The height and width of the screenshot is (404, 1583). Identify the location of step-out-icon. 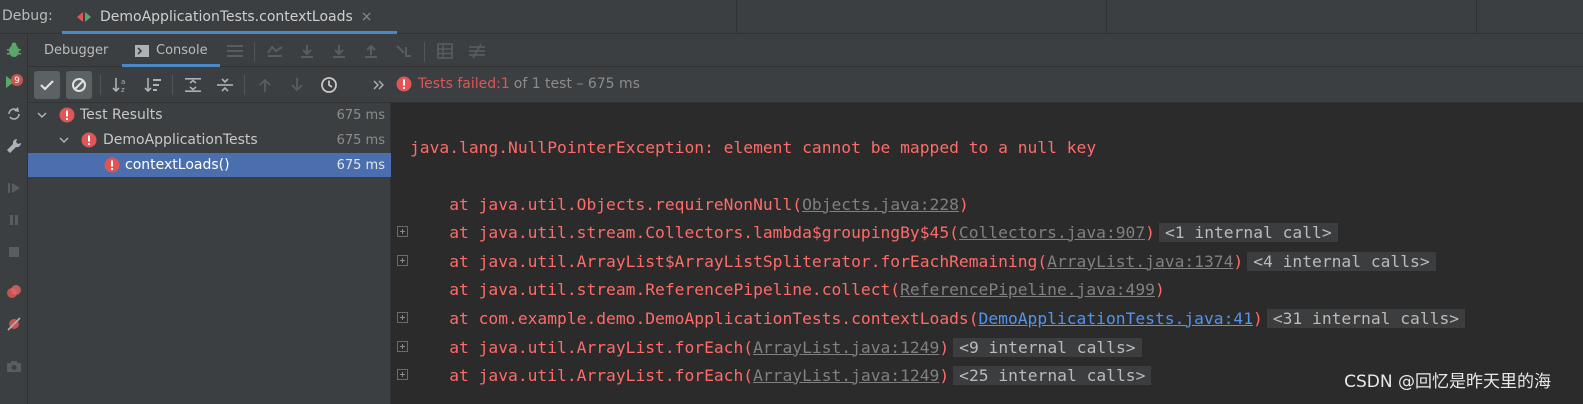
(371, 51).